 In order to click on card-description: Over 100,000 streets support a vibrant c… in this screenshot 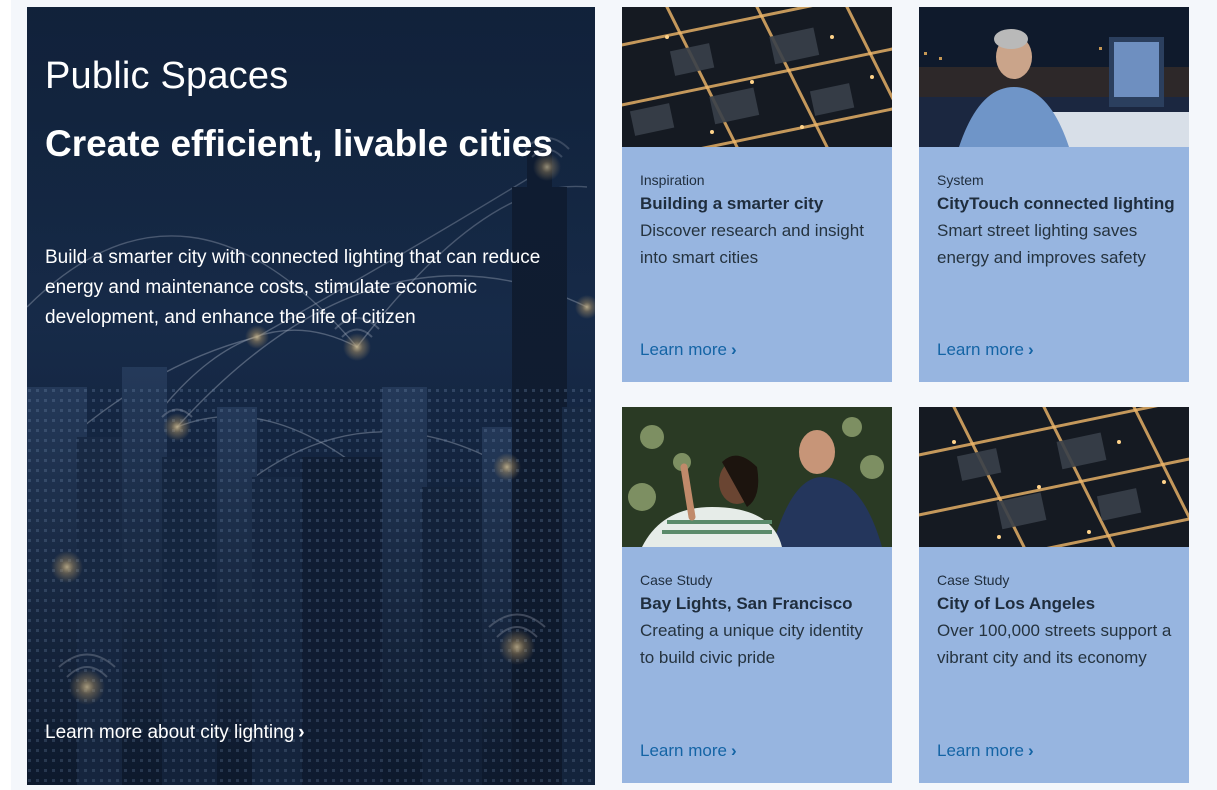, I will do `click(1054, 644)`.